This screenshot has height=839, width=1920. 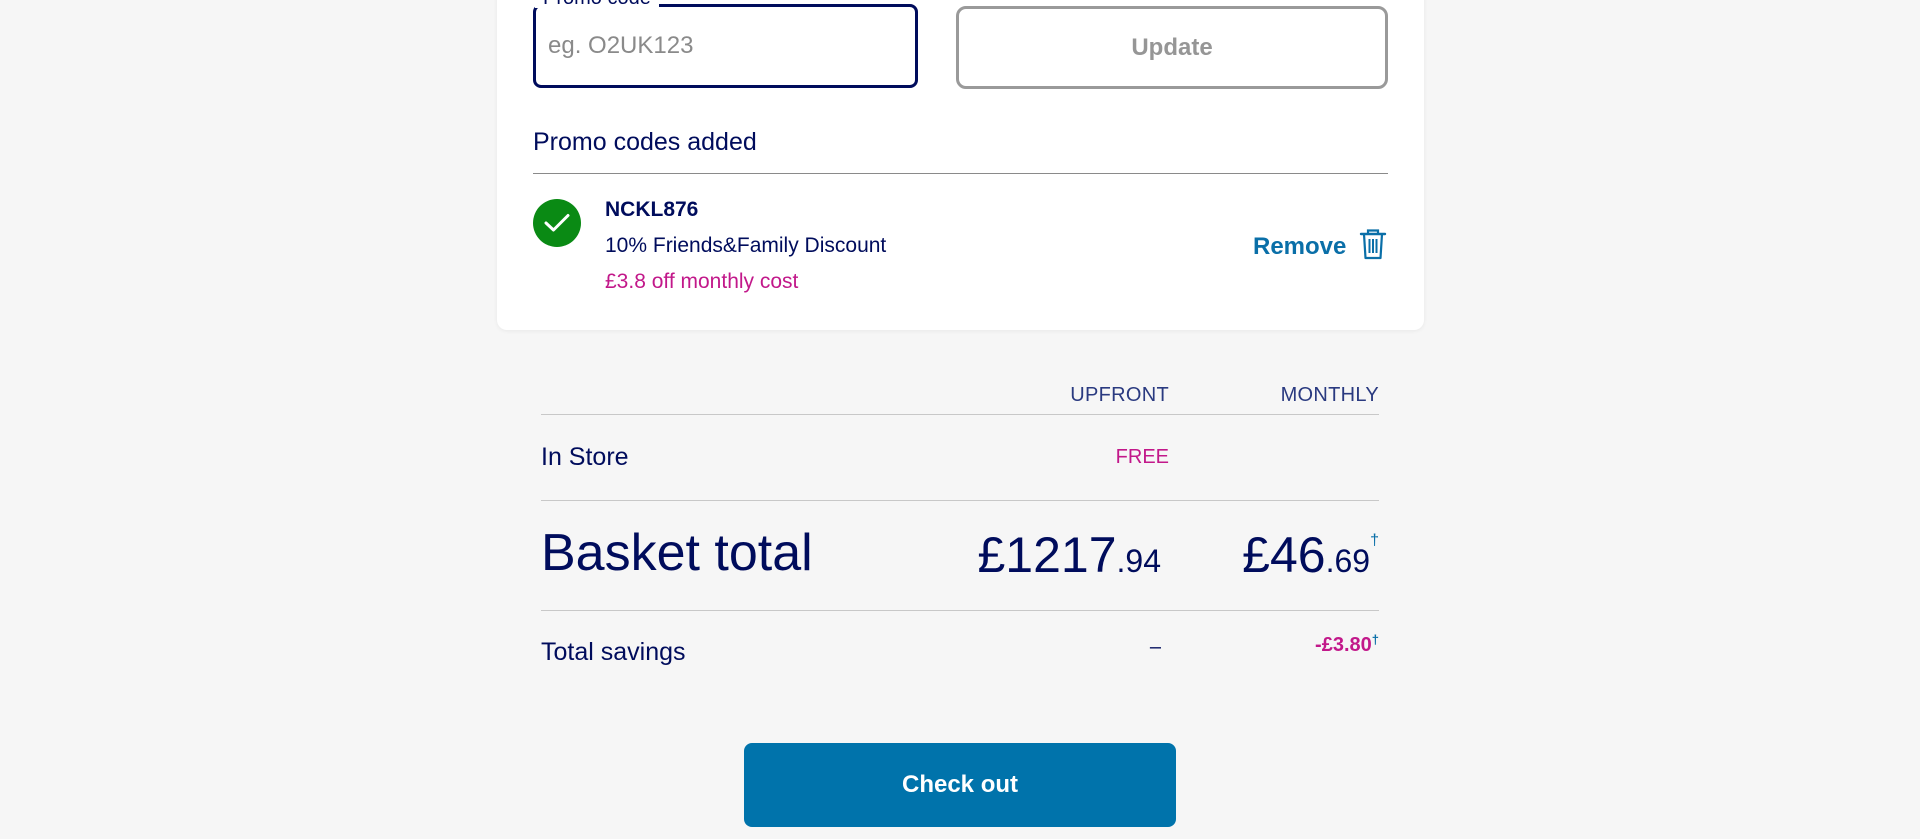 I want to click on basket-monthly-decimals: .69, so click(x=1348, y=561).